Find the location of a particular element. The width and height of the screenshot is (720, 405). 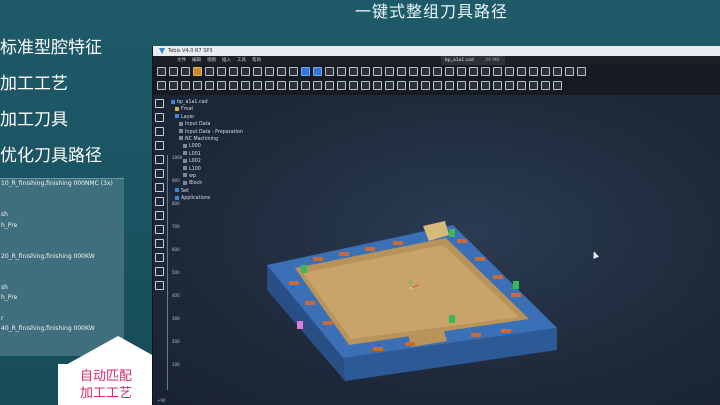

tree-item: Fmat is located at coordinates (226, 109).